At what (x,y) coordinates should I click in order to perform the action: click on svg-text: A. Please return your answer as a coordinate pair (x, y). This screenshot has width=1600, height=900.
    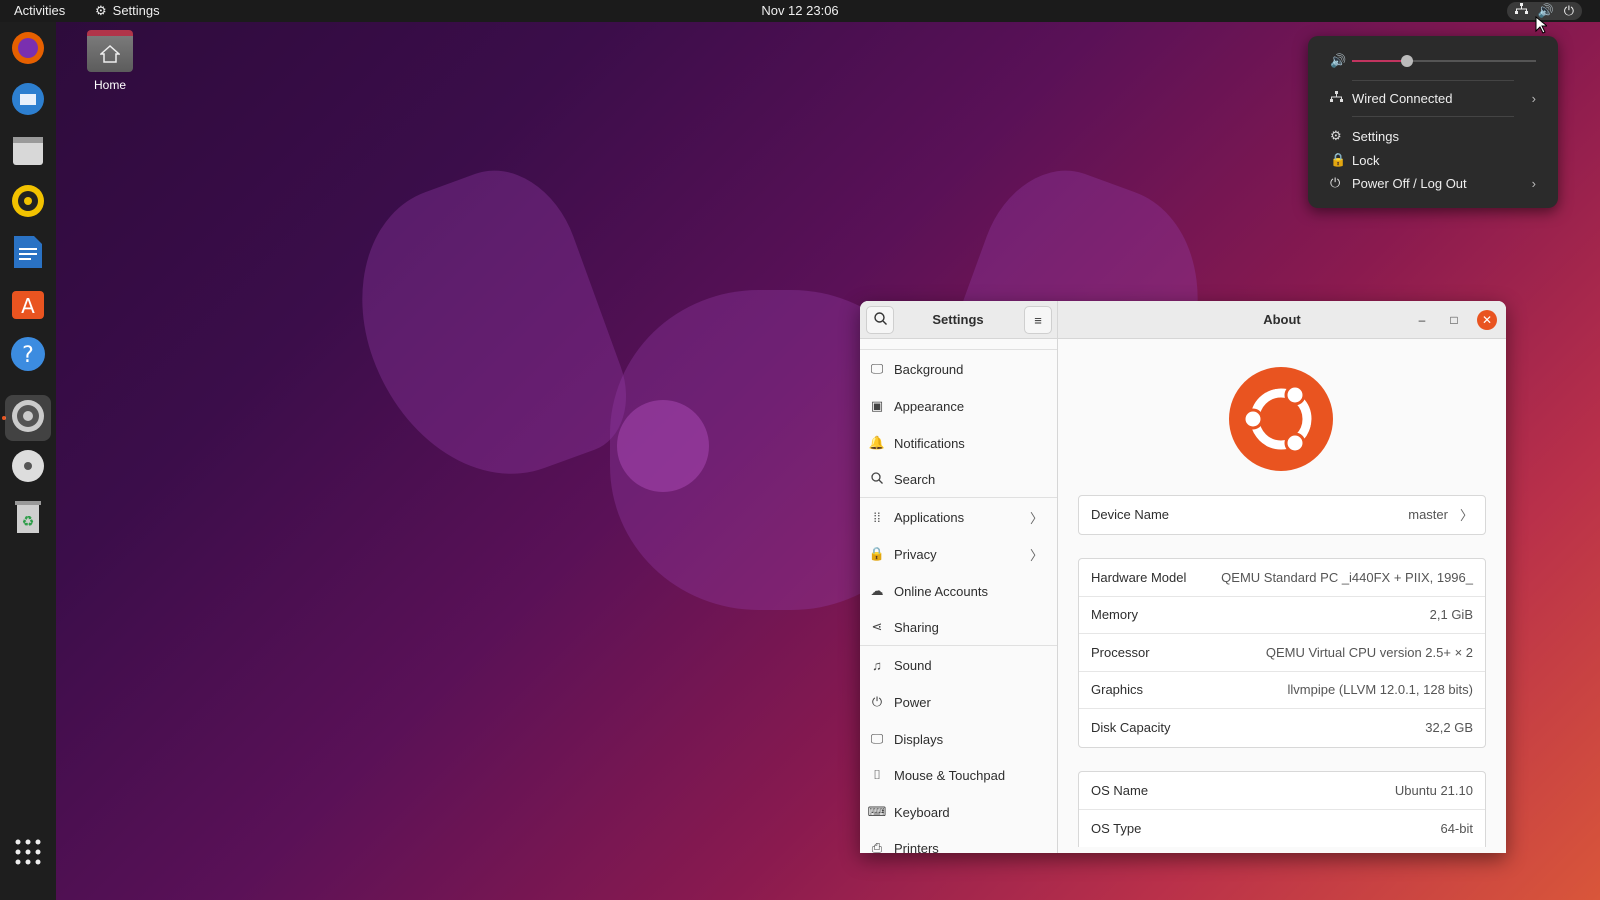
    Looking at the image, I should click on (28, 306).